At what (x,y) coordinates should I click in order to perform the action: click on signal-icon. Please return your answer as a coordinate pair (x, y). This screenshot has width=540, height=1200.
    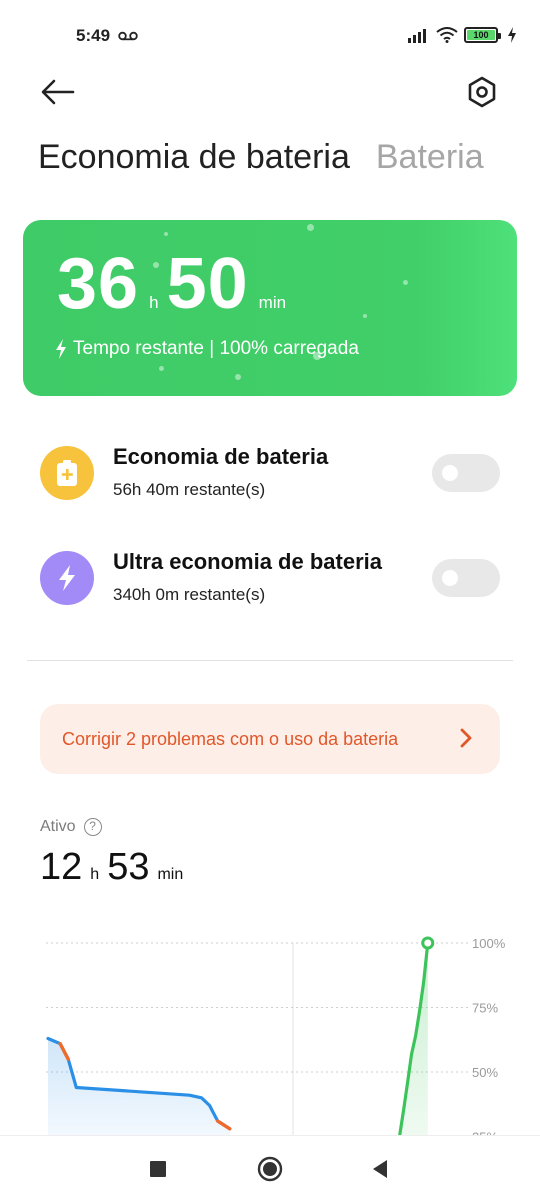
    Looking at the image, I should click on (417, 36).